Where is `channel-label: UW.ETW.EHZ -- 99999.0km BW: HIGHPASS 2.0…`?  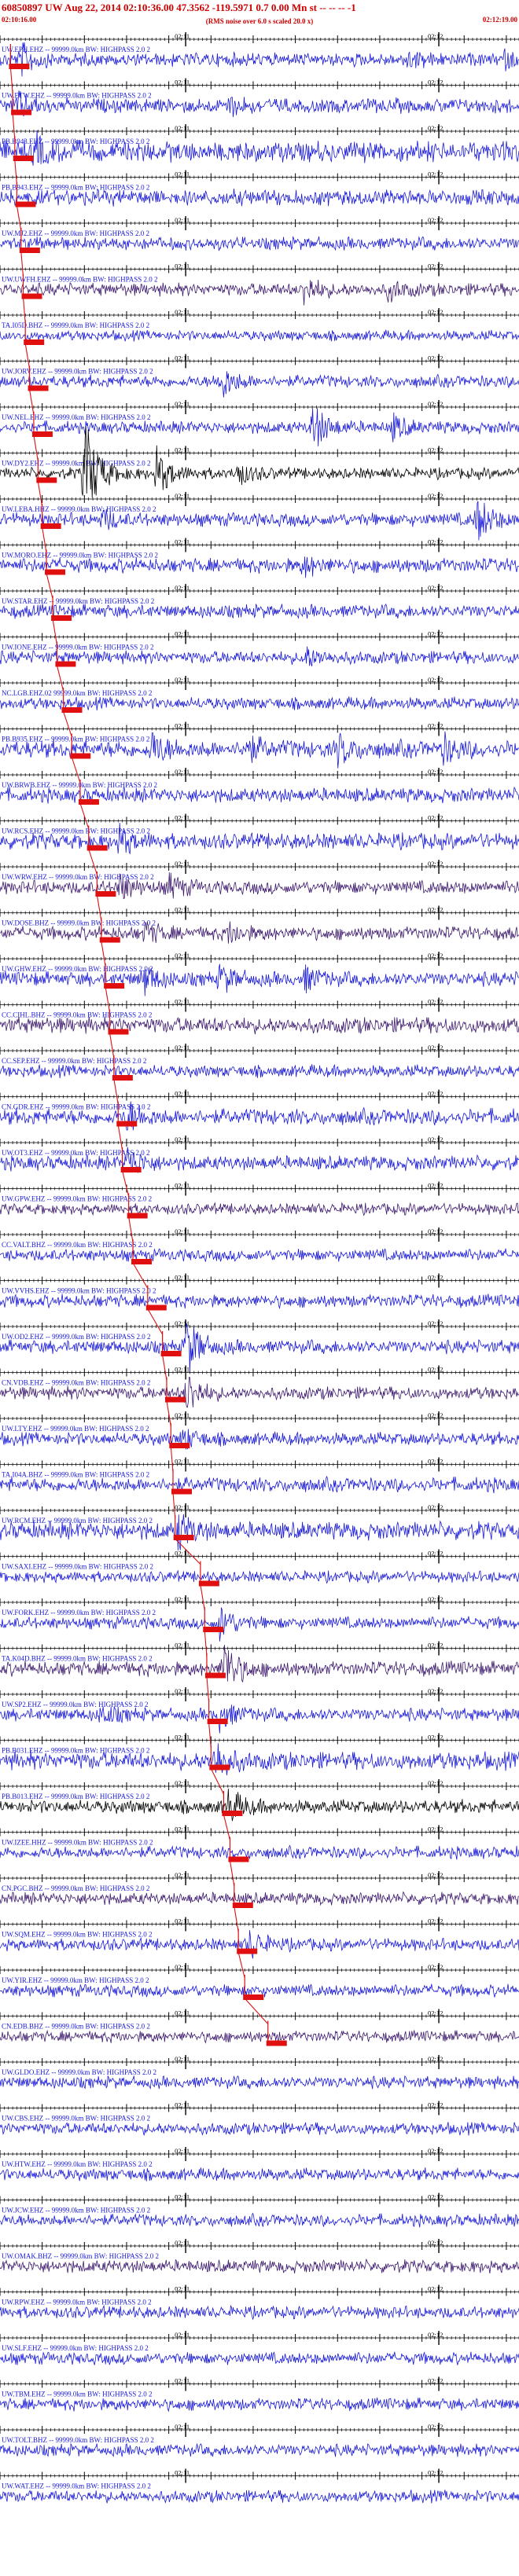
channel-label: UW.ETW.EHZ -- 99999.0km BW: HIGHPASS 2.0… is located at coordinates (77, 96).